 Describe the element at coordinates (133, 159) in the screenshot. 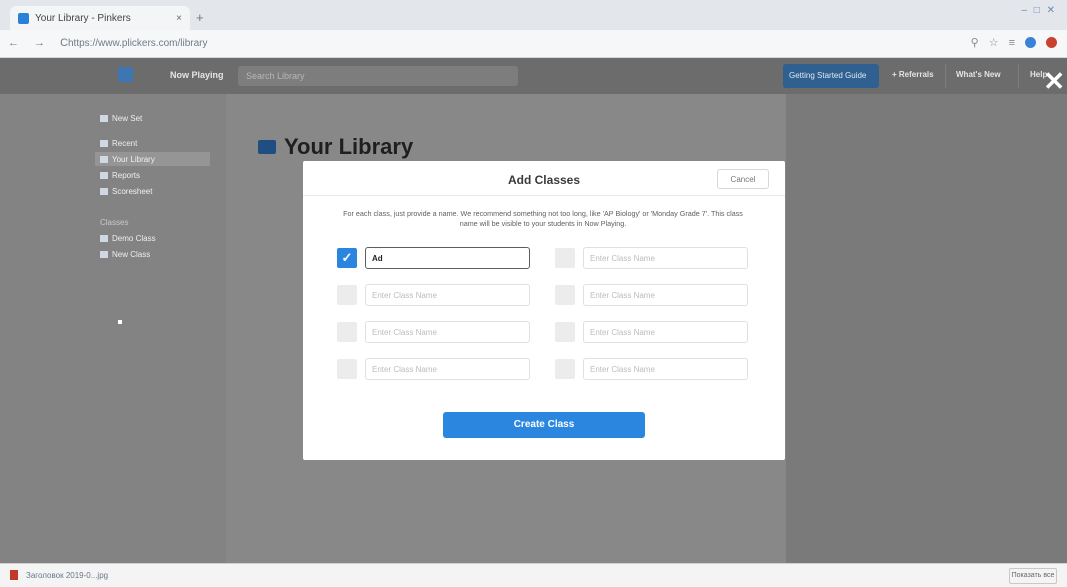

I see `sidebar-item-label: Your Library` at that location.